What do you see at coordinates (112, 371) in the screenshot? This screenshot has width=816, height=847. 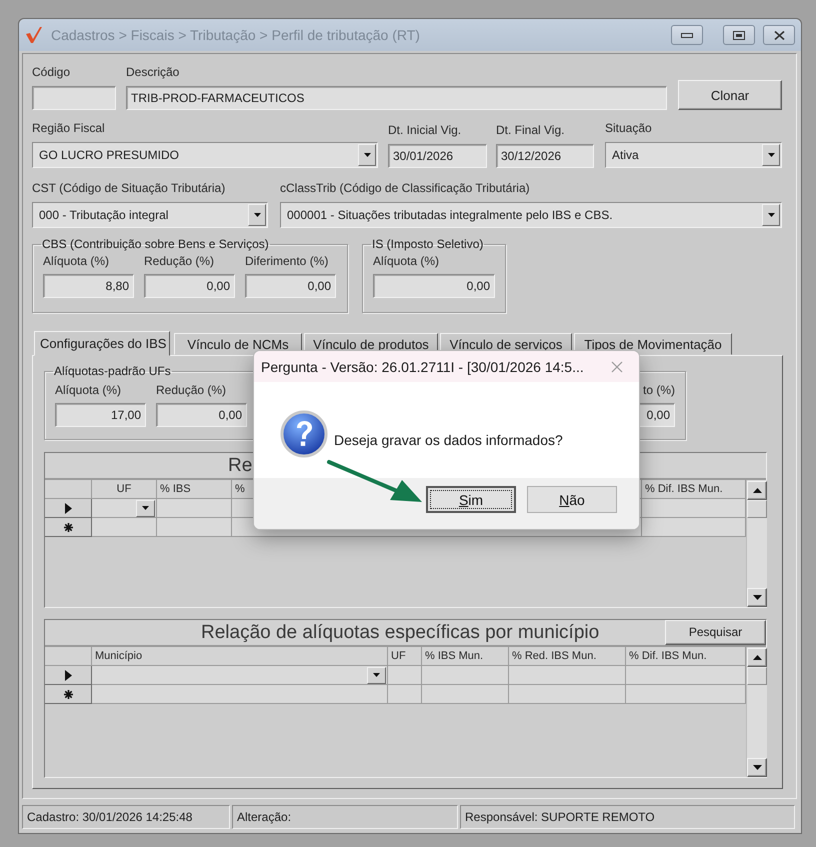 I see `group-title: Alíquotas-padrão UFs` at bounding box center [112, 371].